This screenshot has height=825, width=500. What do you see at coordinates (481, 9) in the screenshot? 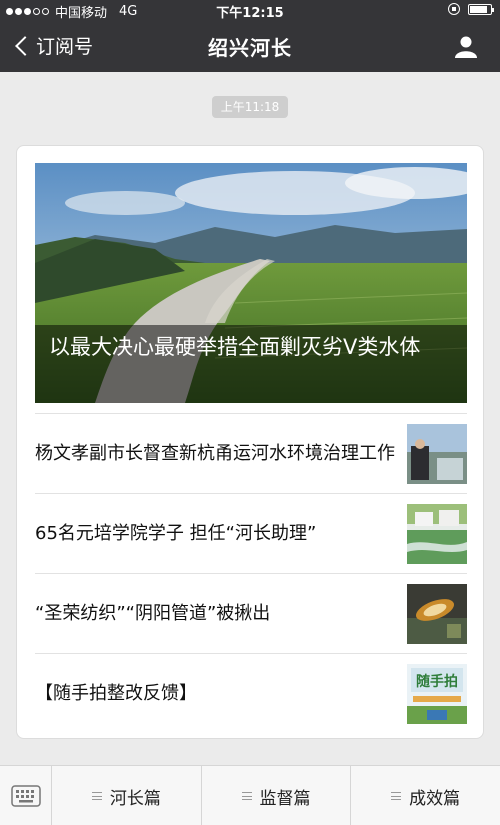
I see `battery-icon` at bounding box center [481, 9].